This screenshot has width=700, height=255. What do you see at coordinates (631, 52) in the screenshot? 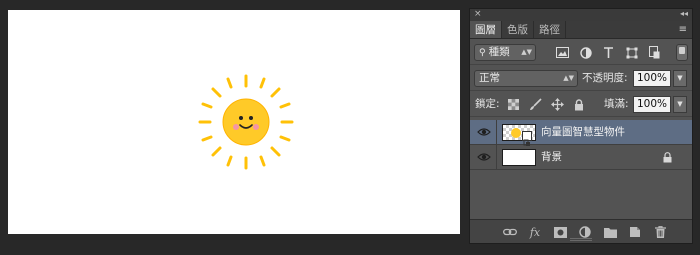
I see `shape-filter-icon` at bounding box center [631, 52].